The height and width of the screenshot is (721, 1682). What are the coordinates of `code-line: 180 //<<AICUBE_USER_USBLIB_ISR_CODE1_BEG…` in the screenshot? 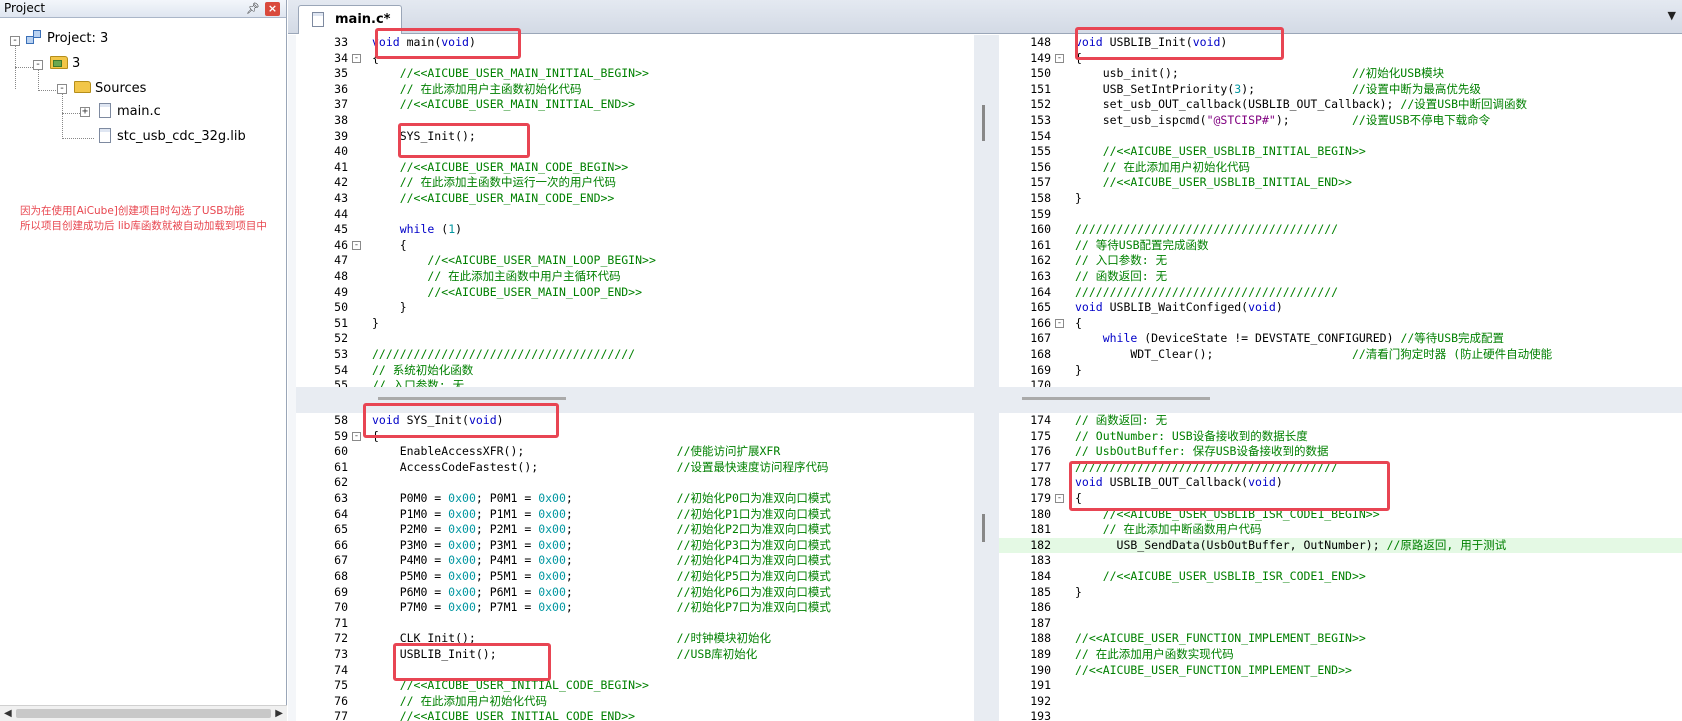 It's located at (1340, 515).